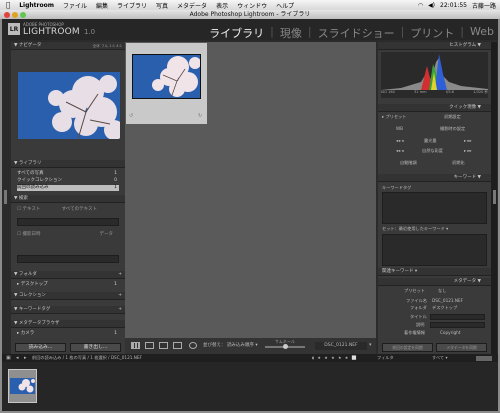 Image resolution: width=500 pixels, height=413 pixels. What do you see at coordinates (5, 197) in the screenshot?
I see `left-panel-toggle` at bounding box center [5, 197].